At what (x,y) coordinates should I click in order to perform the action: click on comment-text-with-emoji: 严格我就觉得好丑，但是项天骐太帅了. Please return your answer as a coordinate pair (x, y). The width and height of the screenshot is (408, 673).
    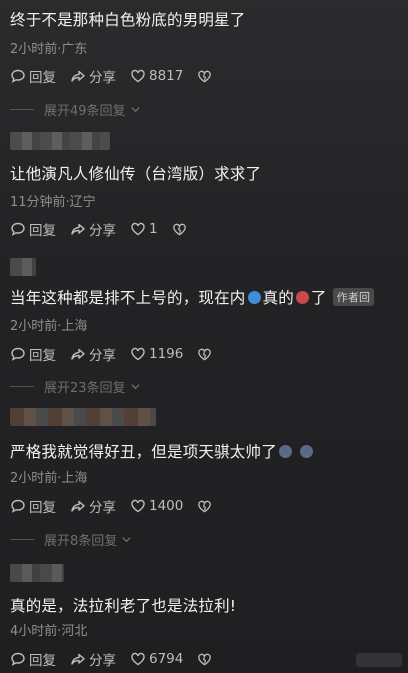
    Looking at the image, I should click on (162, 451).